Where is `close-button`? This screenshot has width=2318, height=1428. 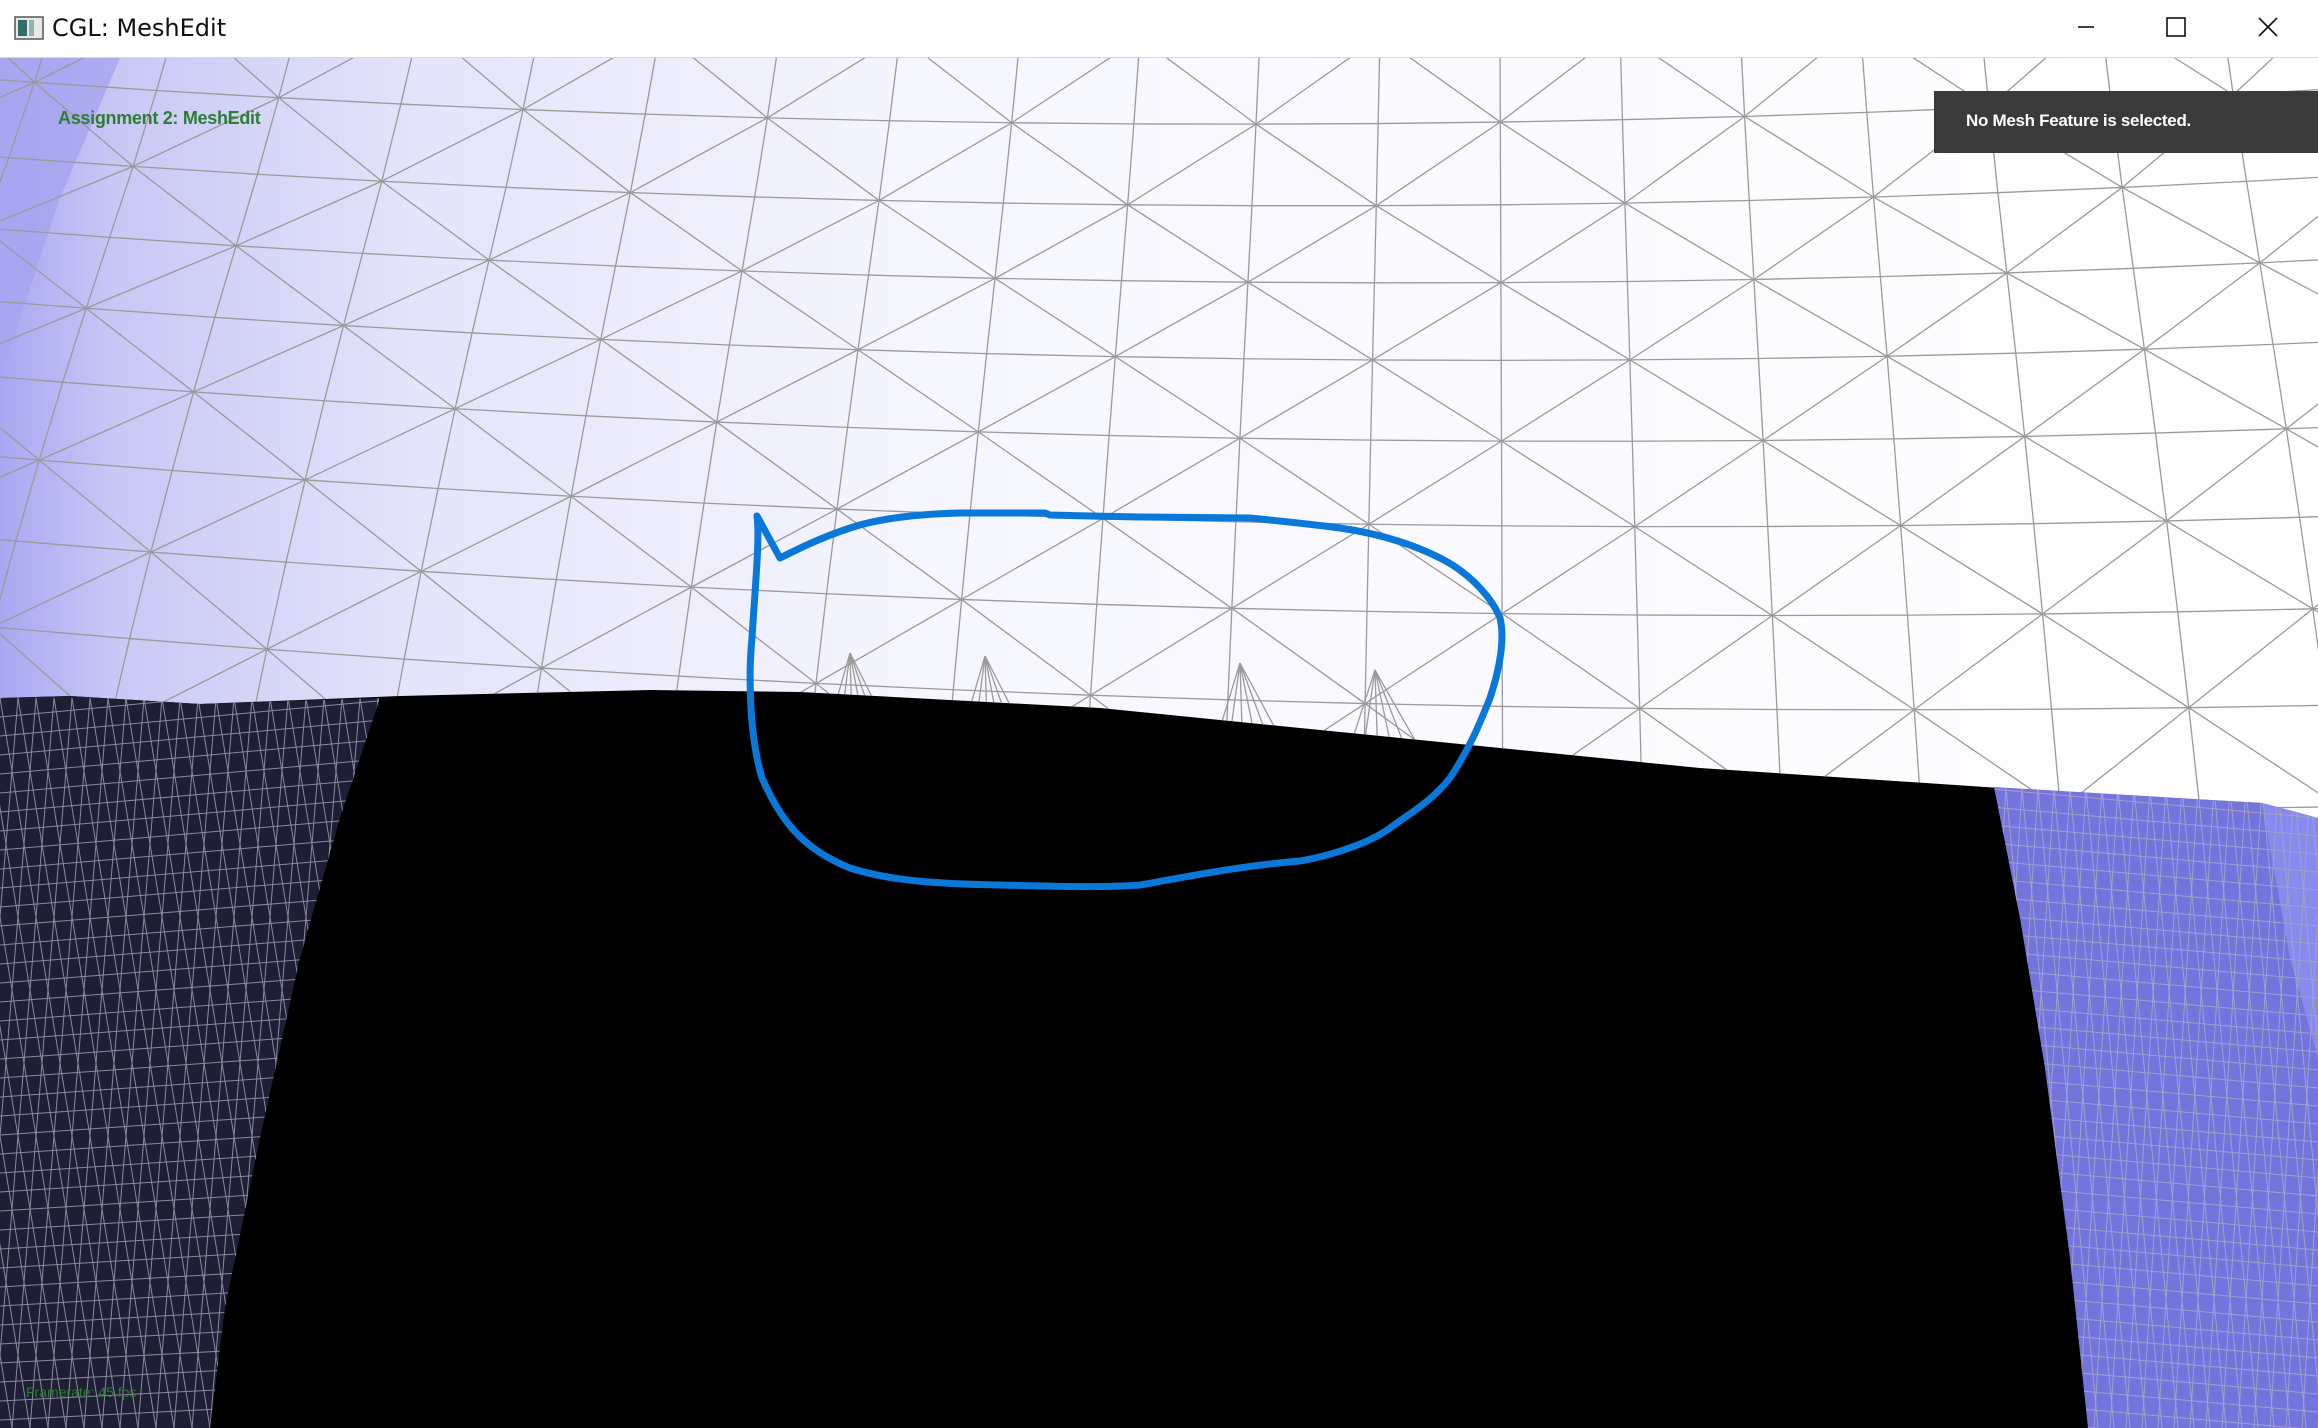 close-button is located at coordinates (2268, 29).